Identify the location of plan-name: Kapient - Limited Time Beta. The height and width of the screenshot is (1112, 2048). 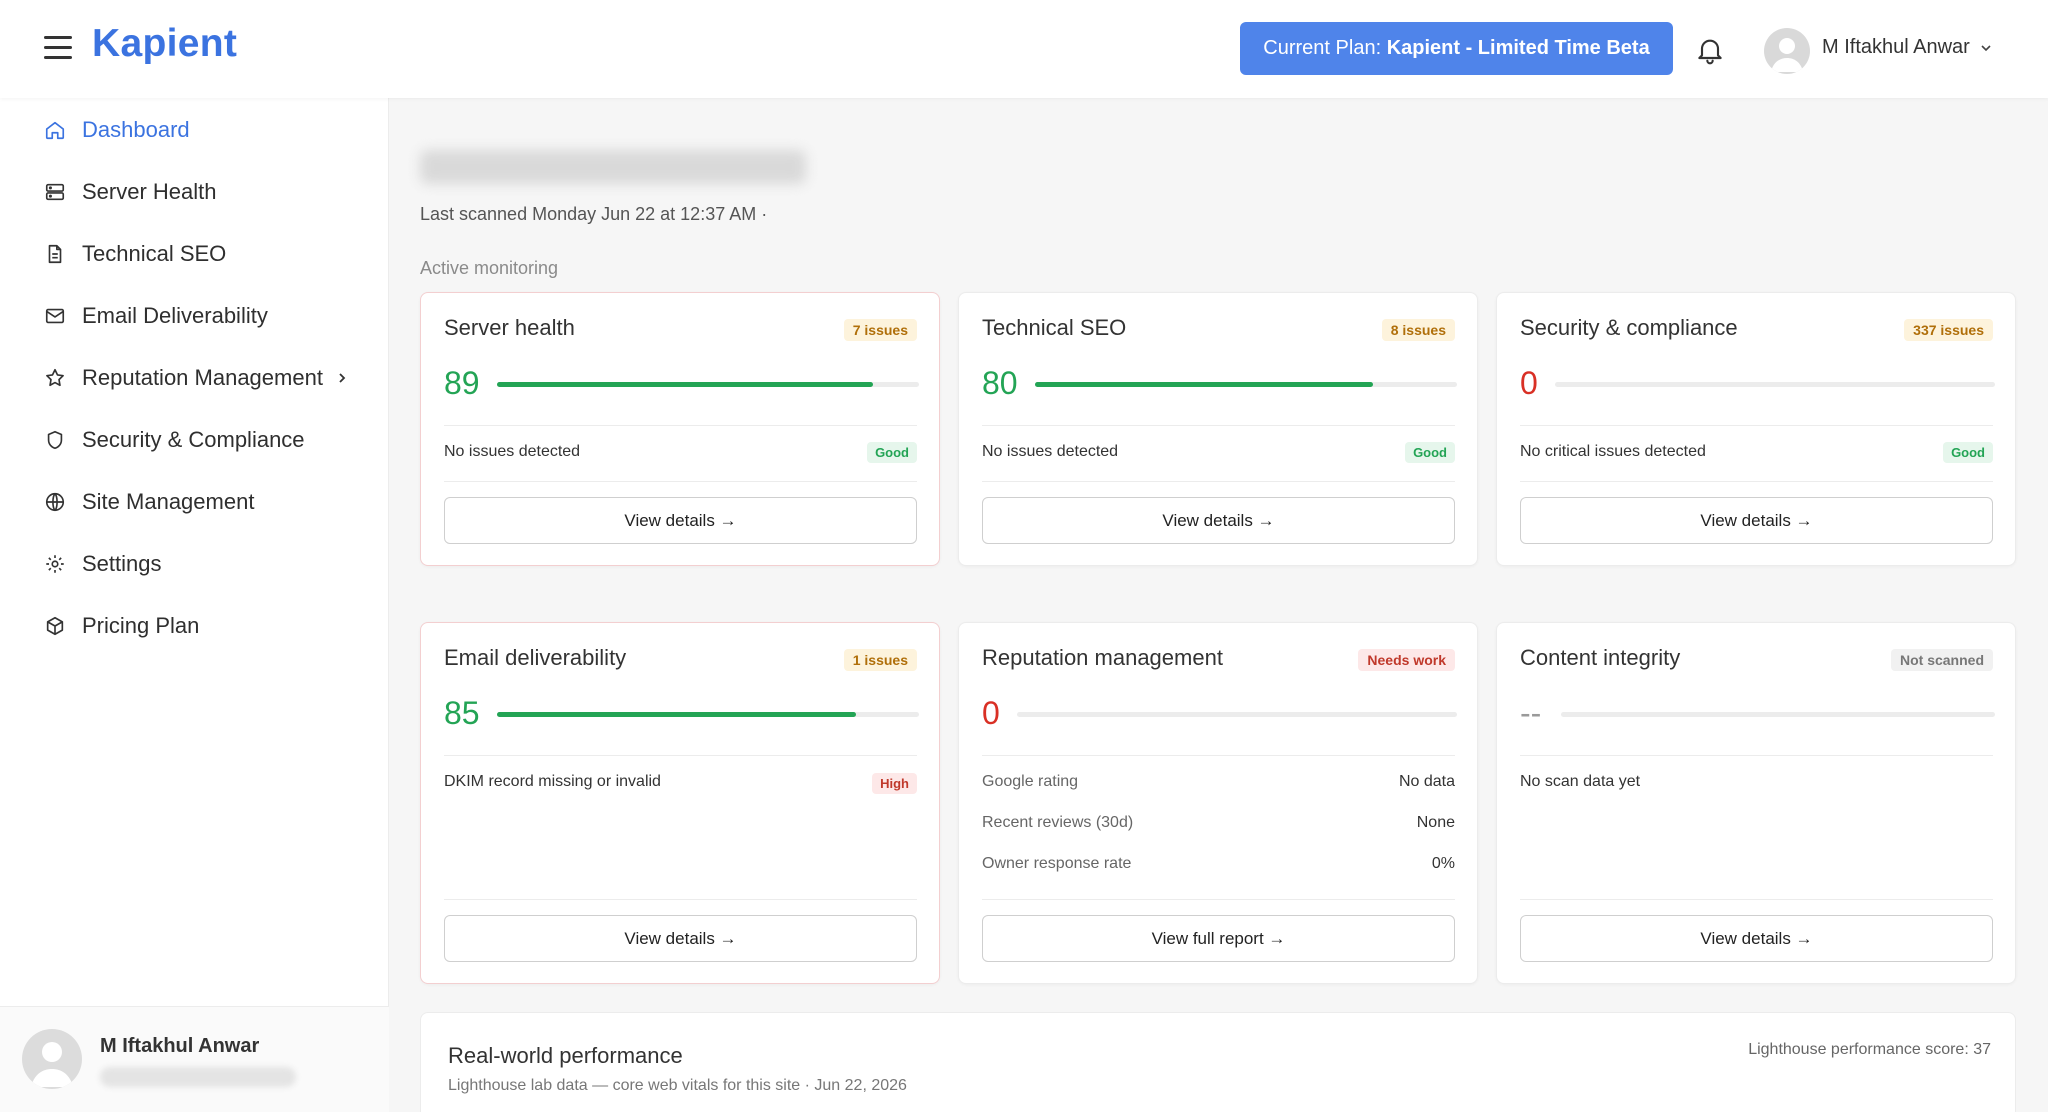
(1518, 48).